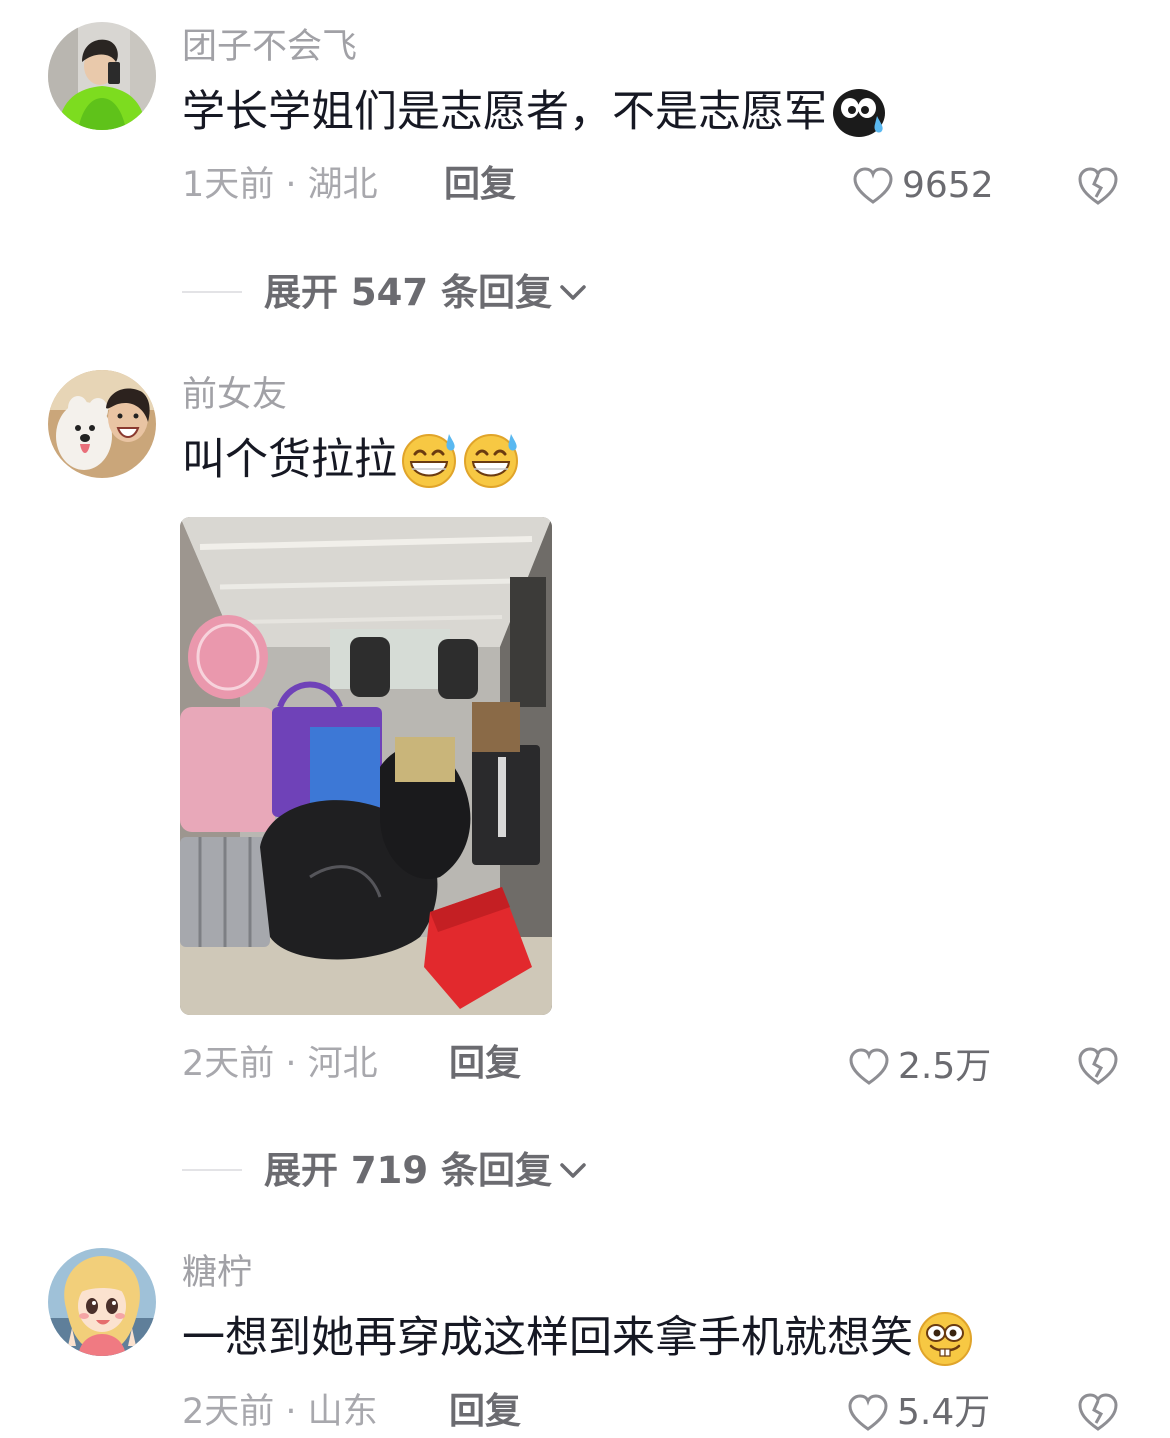 Image resolution: width=1170 pixels, height=1438 pixels. Describe the element at coordinates (280, 1412) in the screenshot. I see `time-location: 2天前 · 山东` at that location.